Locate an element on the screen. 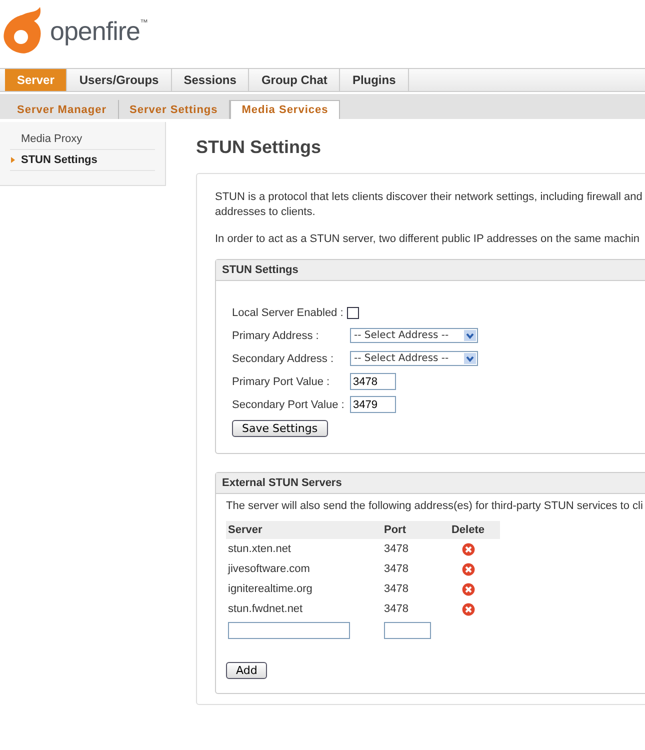 The height and width of the screenshot is (750, 645). server-input-field is located at coordinates (289, 630).